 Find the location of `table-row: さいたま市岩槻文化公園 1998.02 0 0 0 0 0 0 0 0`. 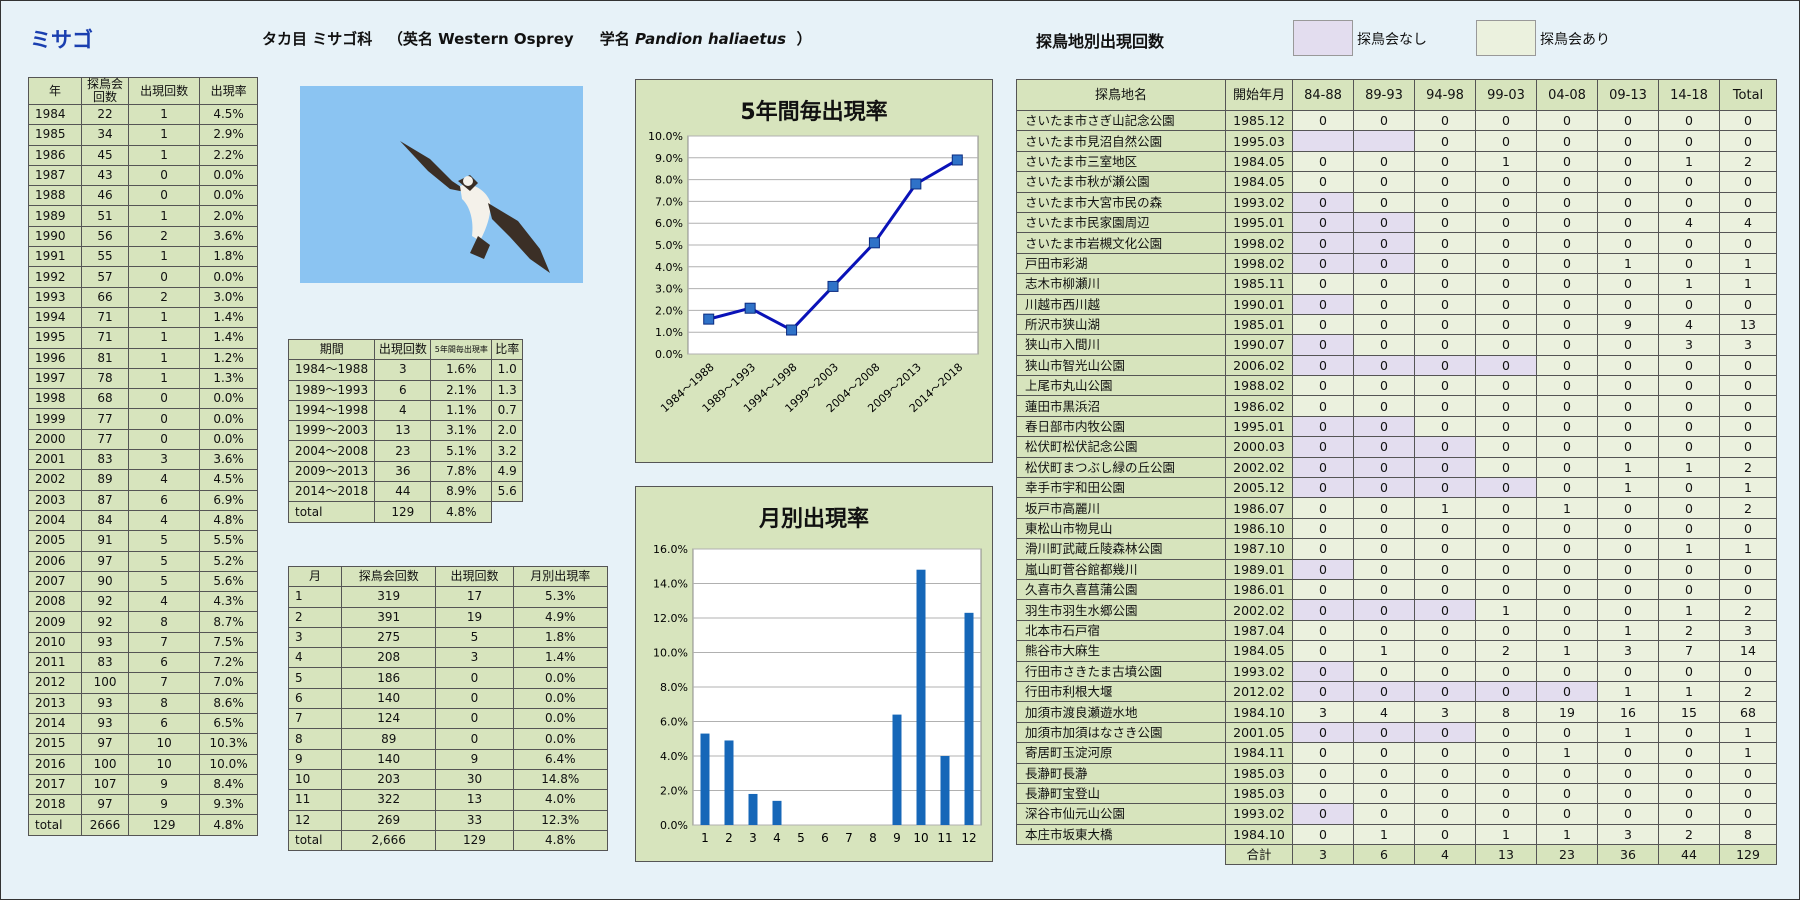

table-row: さいたま市岩槻文化公園 1998.02 0 0 0 0 0 0 0 0 is located at coordinates (1396, 243).